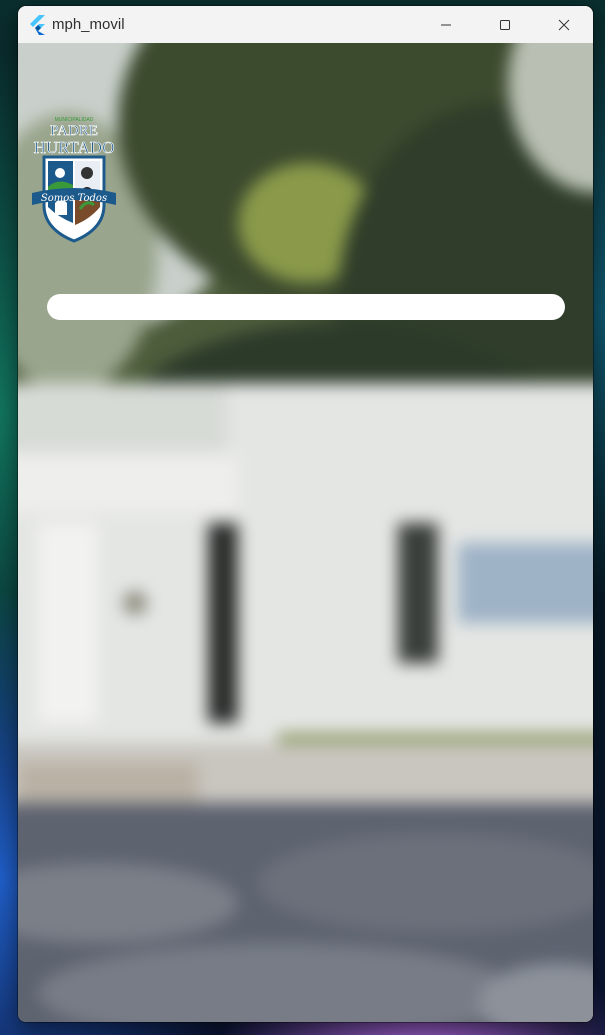 The width and height of the screenshot is (605, 1035). What do you see at coordinates (305, 24) in the screenshot?
I see `title-bar: mph_movil` at bounding box center [305, 24].